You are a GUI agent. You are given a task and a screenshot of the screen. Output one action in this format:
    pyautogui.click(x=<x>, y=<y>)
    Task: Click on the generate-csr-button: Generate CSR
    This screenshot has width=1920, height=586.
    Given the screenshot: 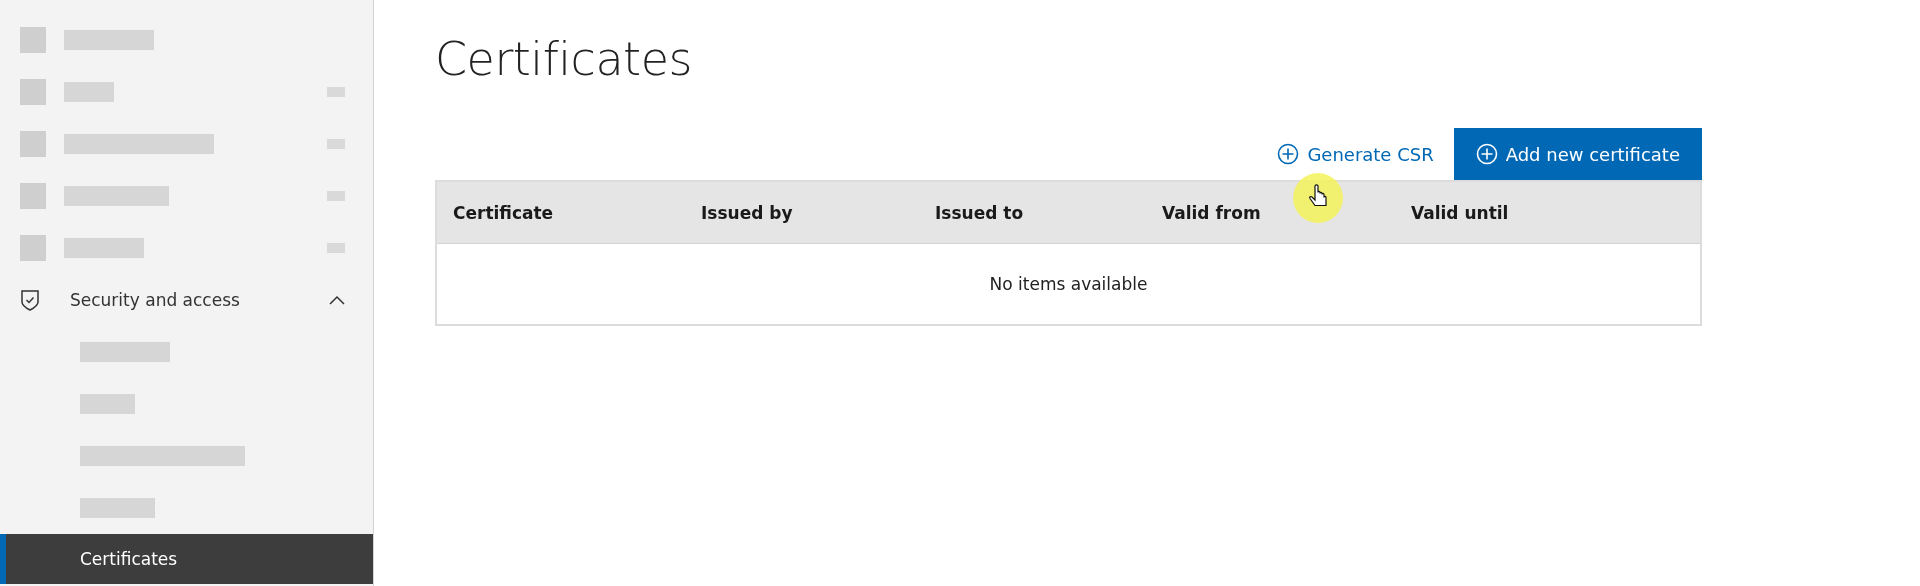 What is the action you would take?
    pyautogui.click(x=1355, y=154)
    